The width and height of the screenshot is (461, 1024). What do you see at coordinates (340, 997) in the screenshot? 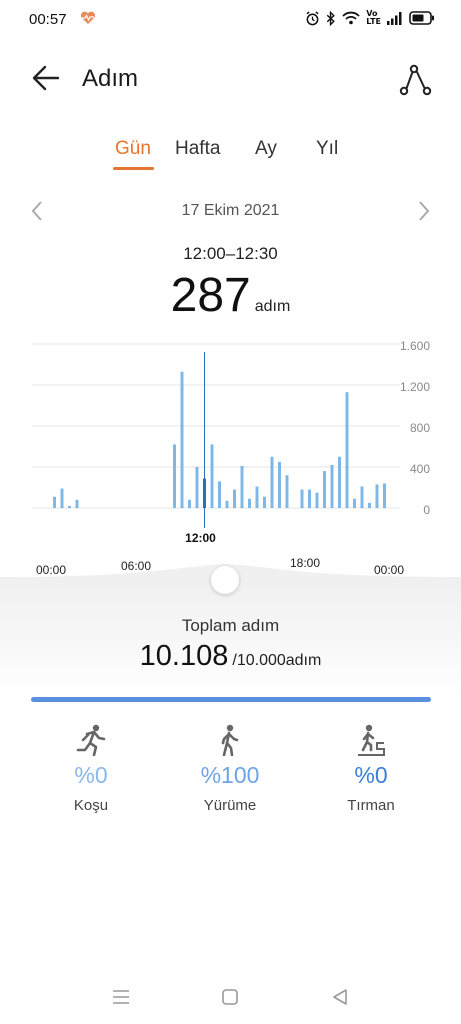
I see `triangle-back-icon` at bounding box center [340, 997].